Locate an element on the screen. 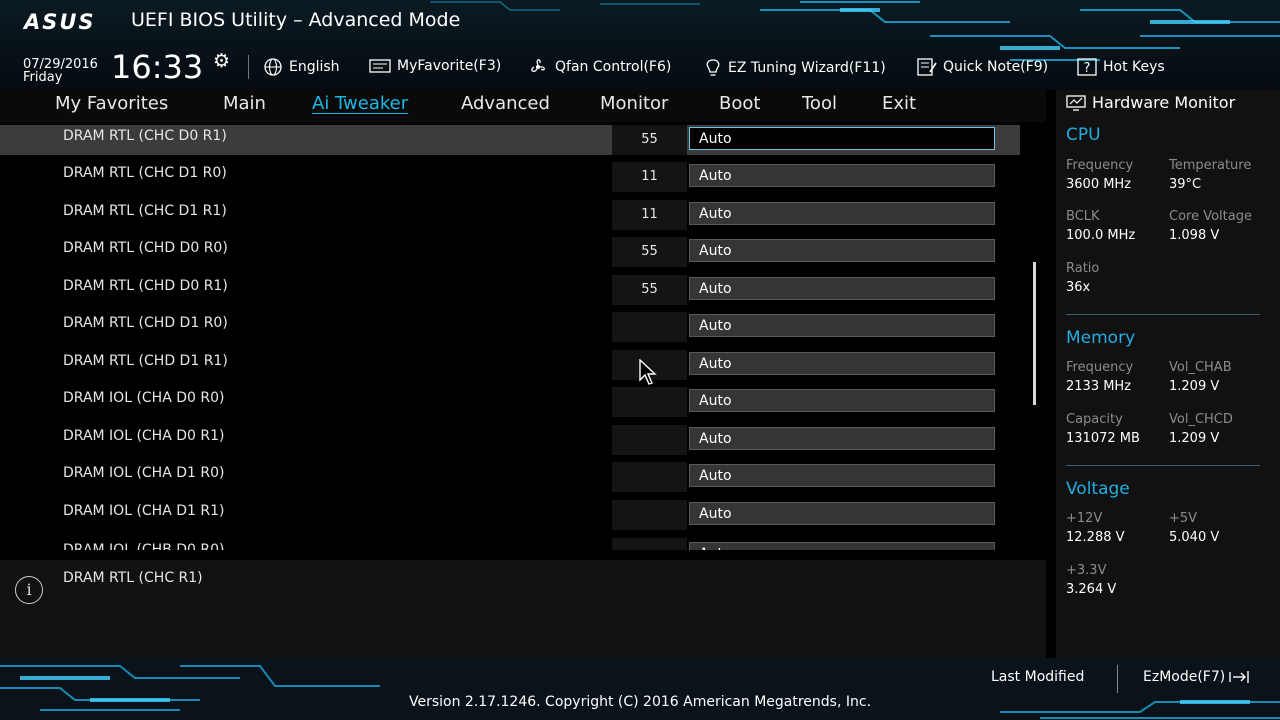 This screenshot has width=1280, height=720. vol-chab-value: 1.209 V is located at coordinates (1194, 386).